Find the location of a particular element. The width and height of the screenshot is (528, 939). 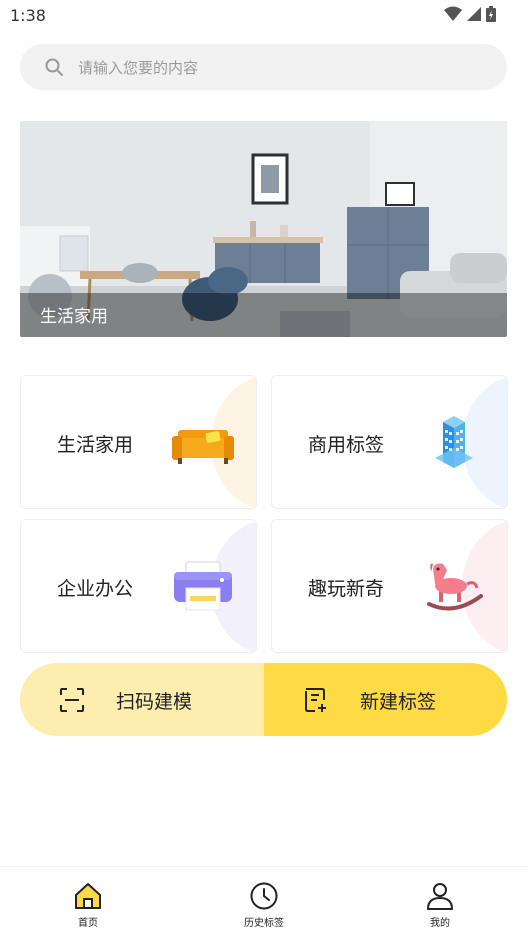

scan-model-button: 扫码建模 is located at coordinates (142, 699).